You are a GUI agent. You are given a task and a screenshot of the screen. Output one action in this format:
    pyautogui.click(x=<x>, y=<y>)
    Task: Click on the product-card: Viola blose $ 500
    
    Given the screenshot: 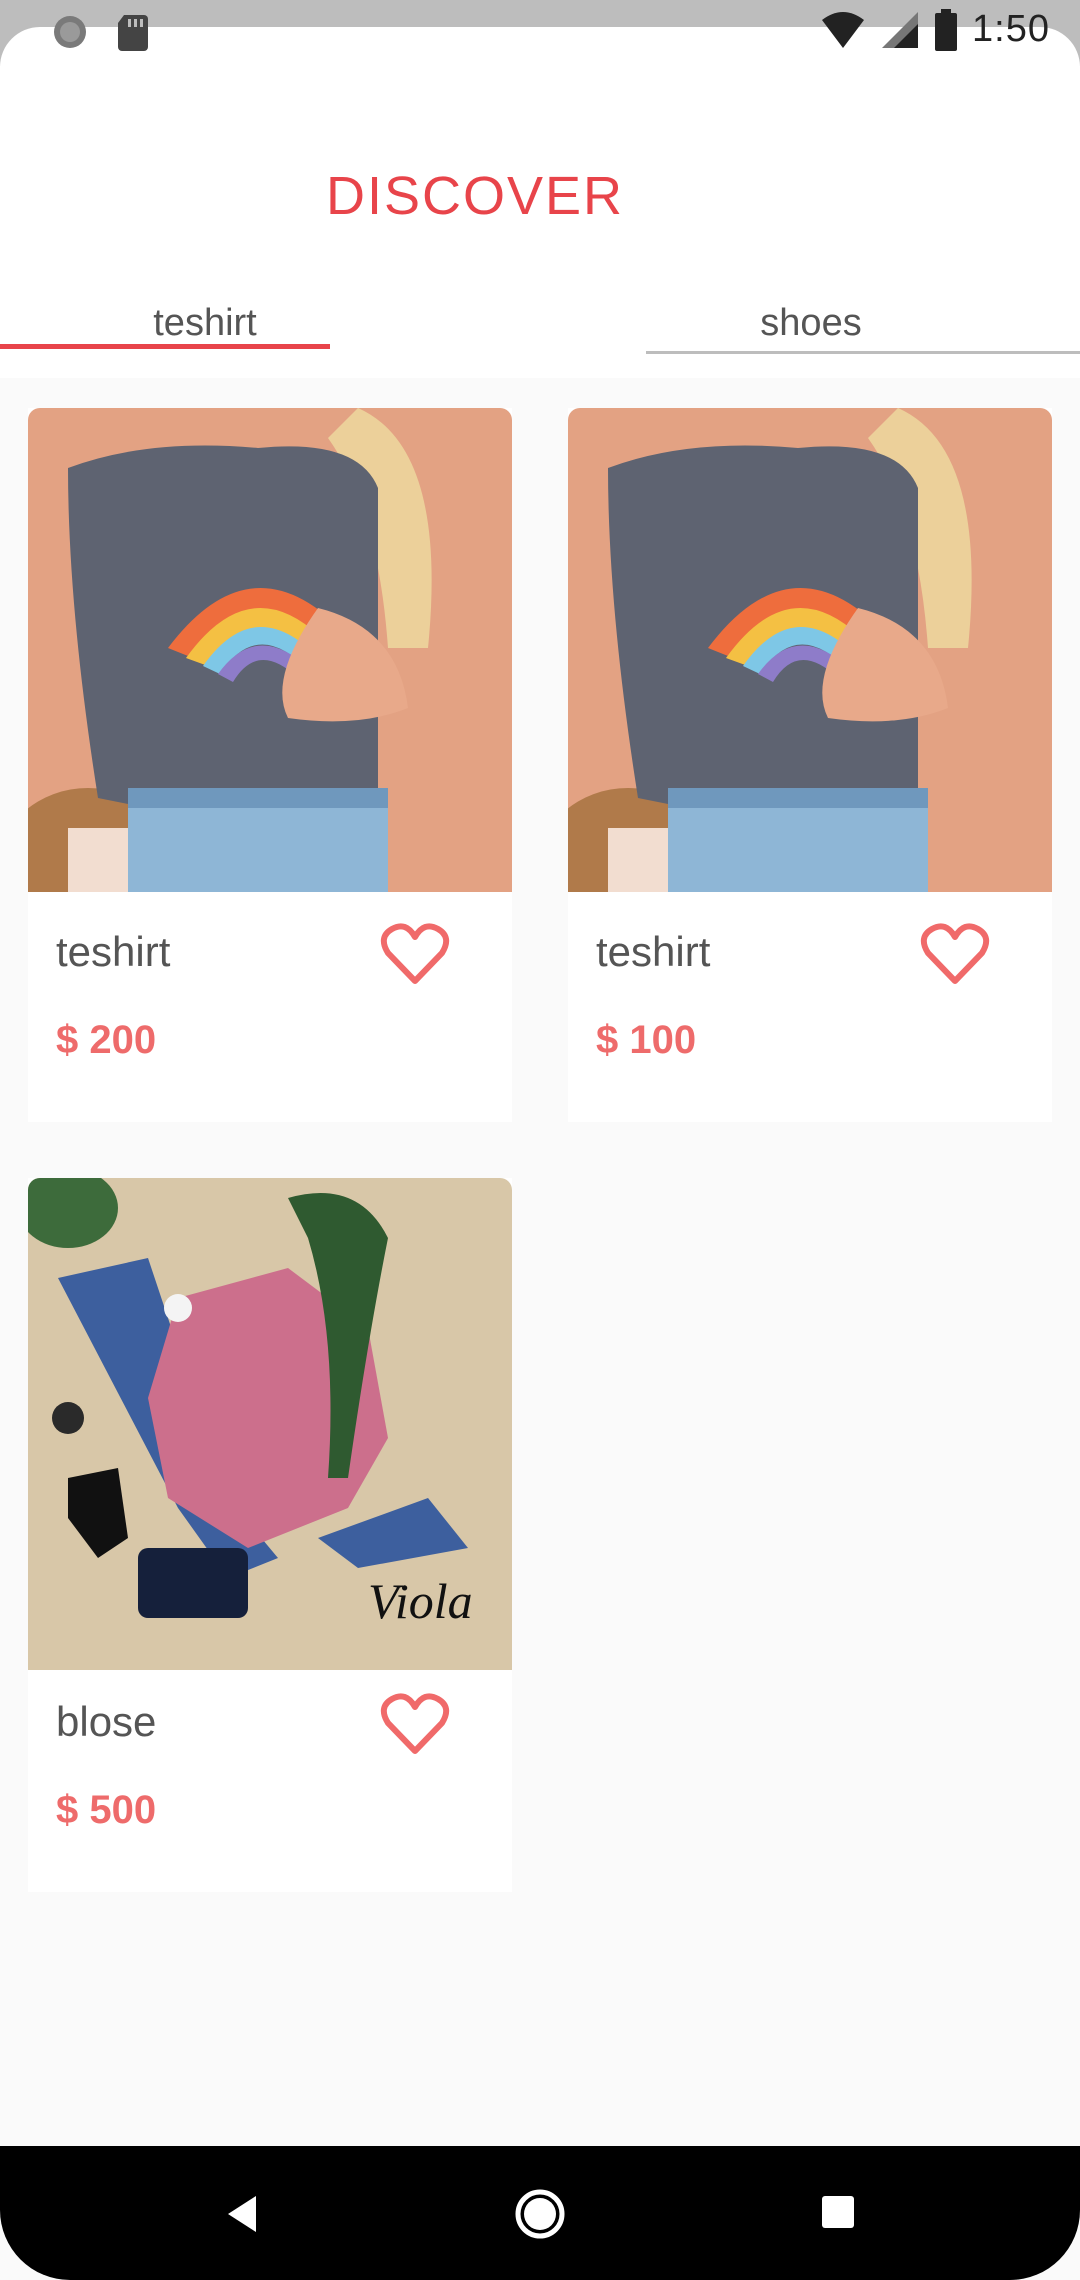 What is the action you would take?
    pyautogui.click(x=270, y=1535)
    